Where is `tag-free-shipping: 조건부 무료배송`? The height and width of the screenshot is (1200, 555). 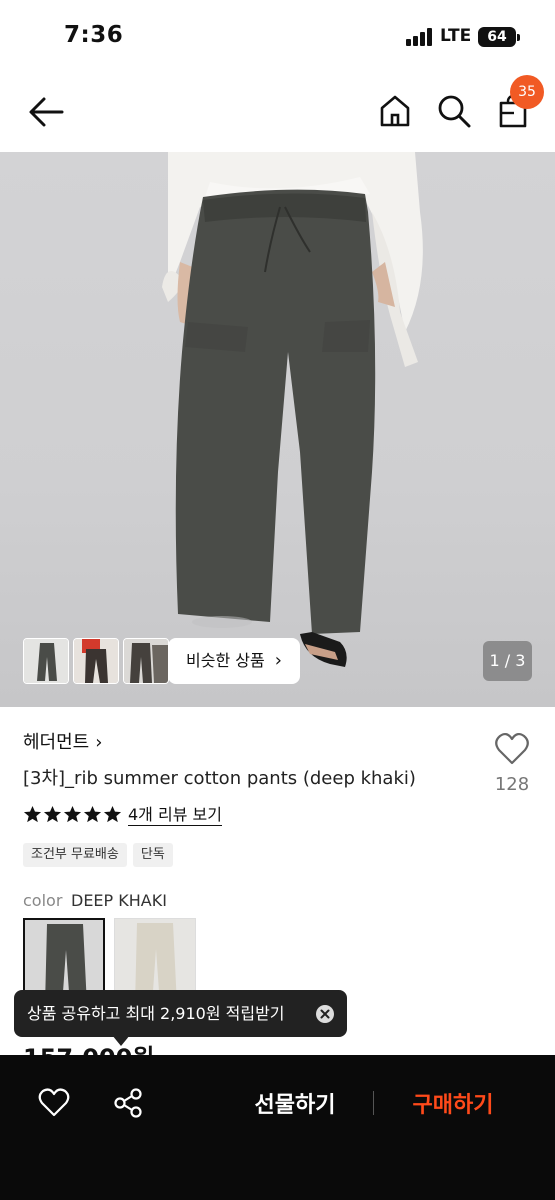
tag-free-shipping: 조건부 무료배송 is located at coordinates (75, 855).